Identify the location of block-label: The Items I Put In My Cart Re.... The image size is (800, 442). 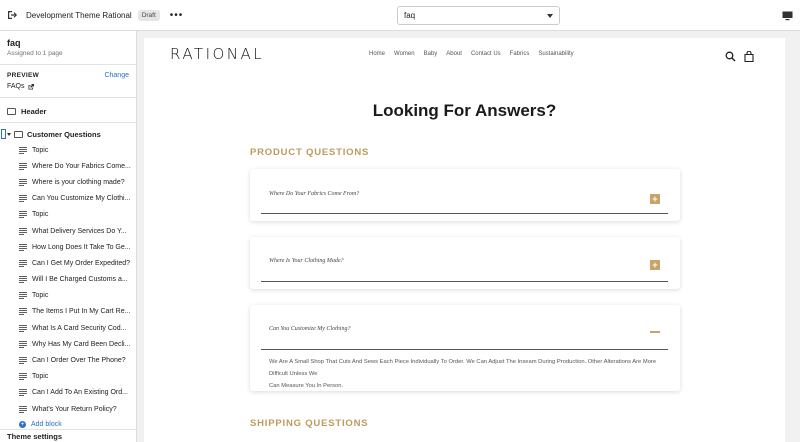
(81, 312).